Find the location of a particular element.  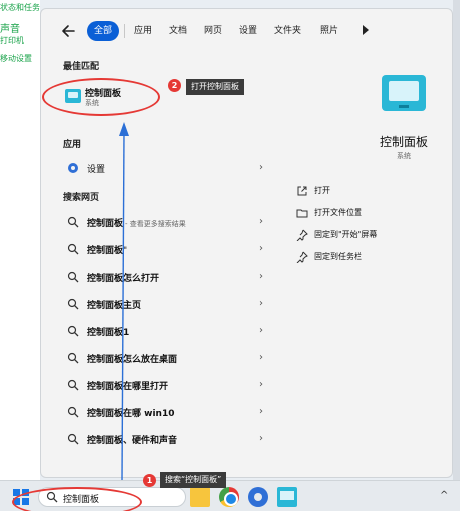

tab-settings: 设置 is located at coordinates (248, 31).